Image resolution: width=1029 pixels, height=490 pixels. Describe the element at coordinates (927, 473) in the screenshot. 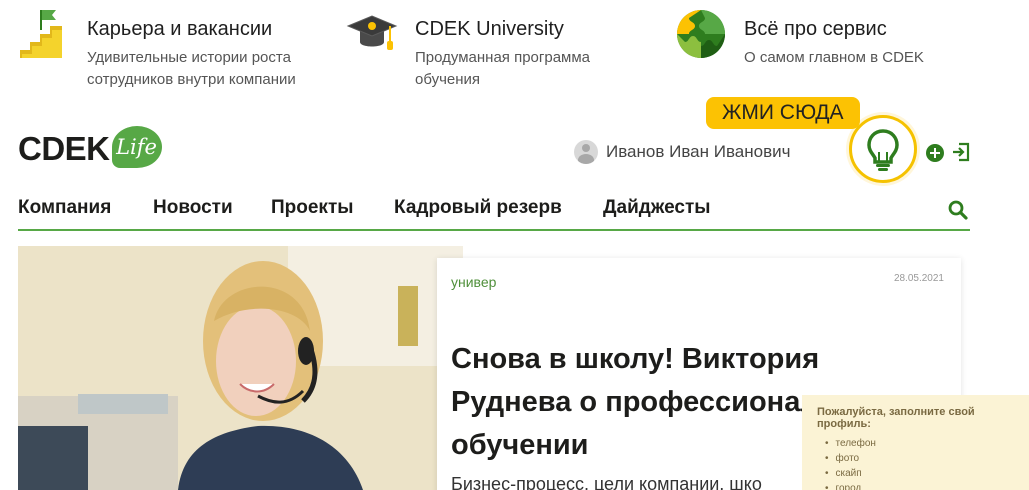

I see `list-item: скайп` at that location.